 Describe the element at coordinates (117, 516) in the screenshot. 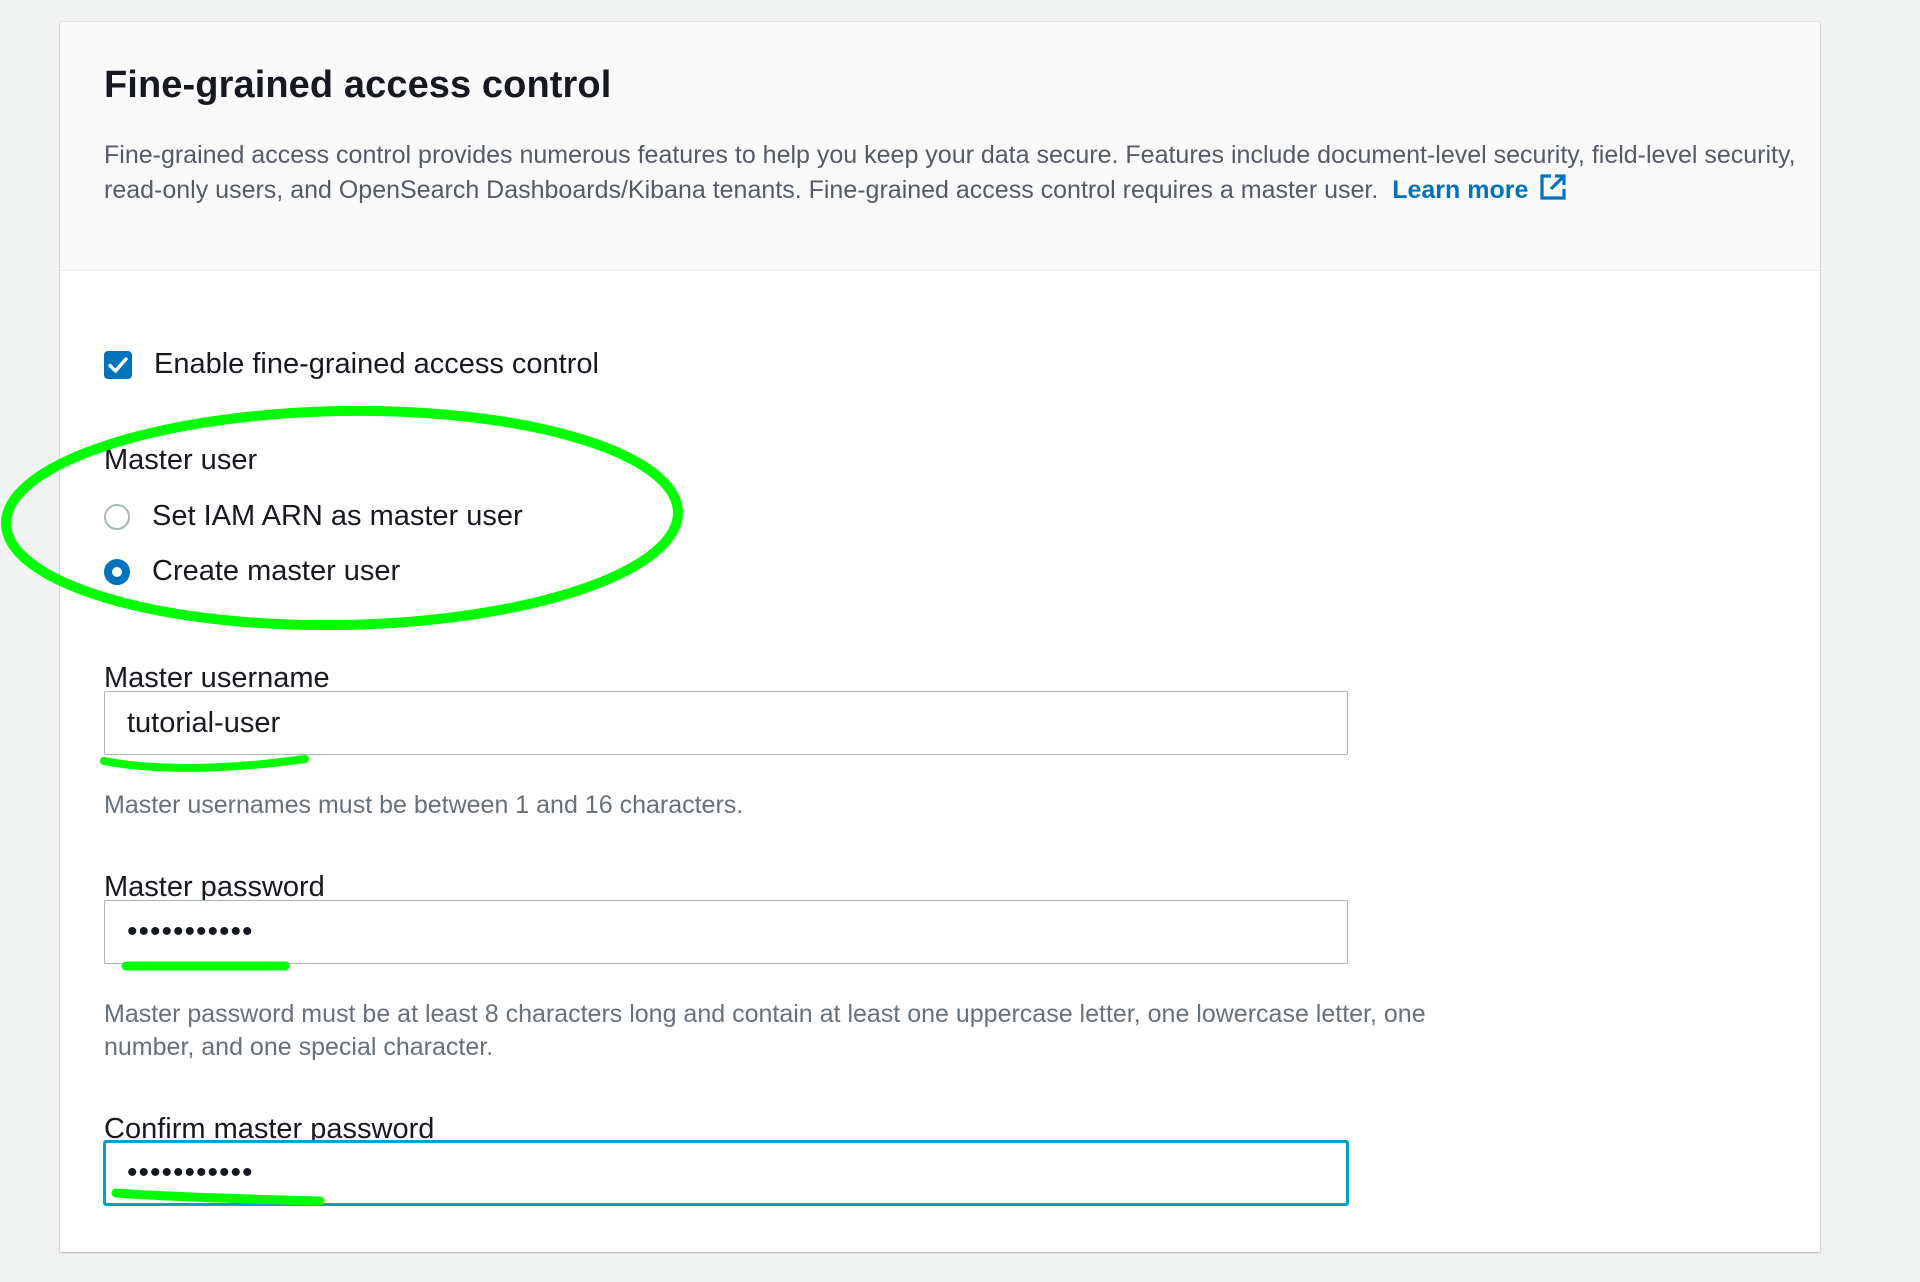

I see `radio-iam-arn` at that location.